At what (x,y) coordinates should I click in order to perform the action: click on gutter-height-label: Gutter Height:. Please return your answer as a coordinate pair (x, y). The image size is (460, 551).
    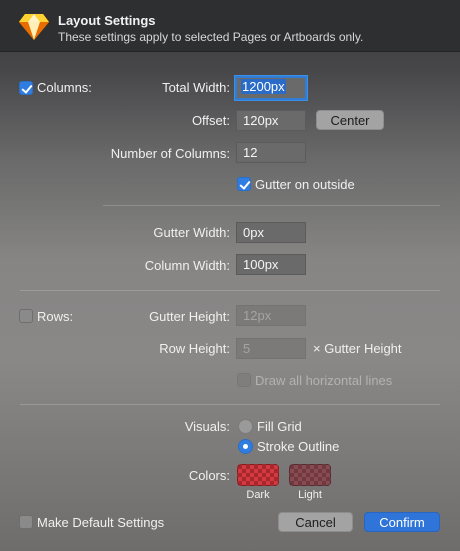
    Looking at the image, I should click on (189, 316).